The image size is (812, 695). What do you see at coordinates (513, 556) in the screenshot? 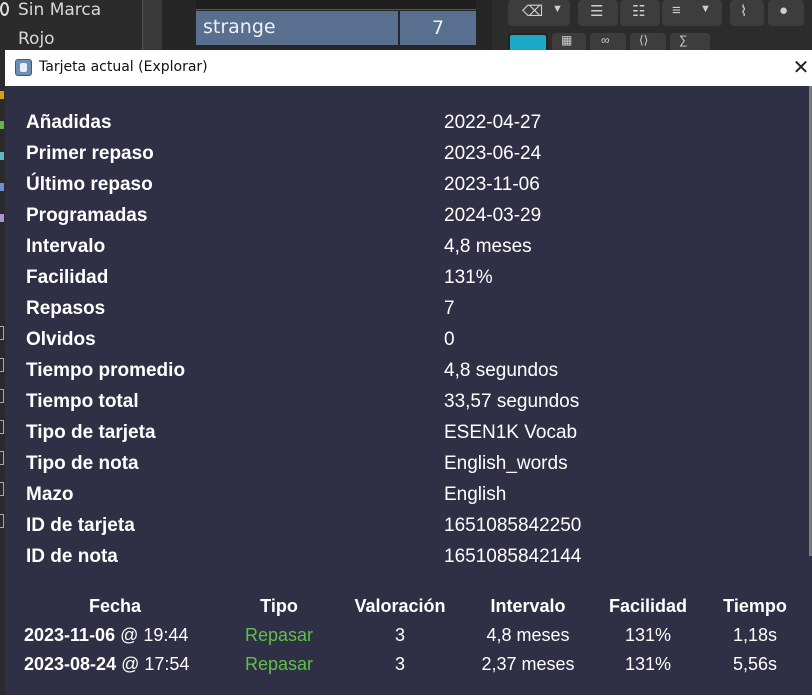
I see `info-value: 1651085842144` at bounding box center [513, 556].